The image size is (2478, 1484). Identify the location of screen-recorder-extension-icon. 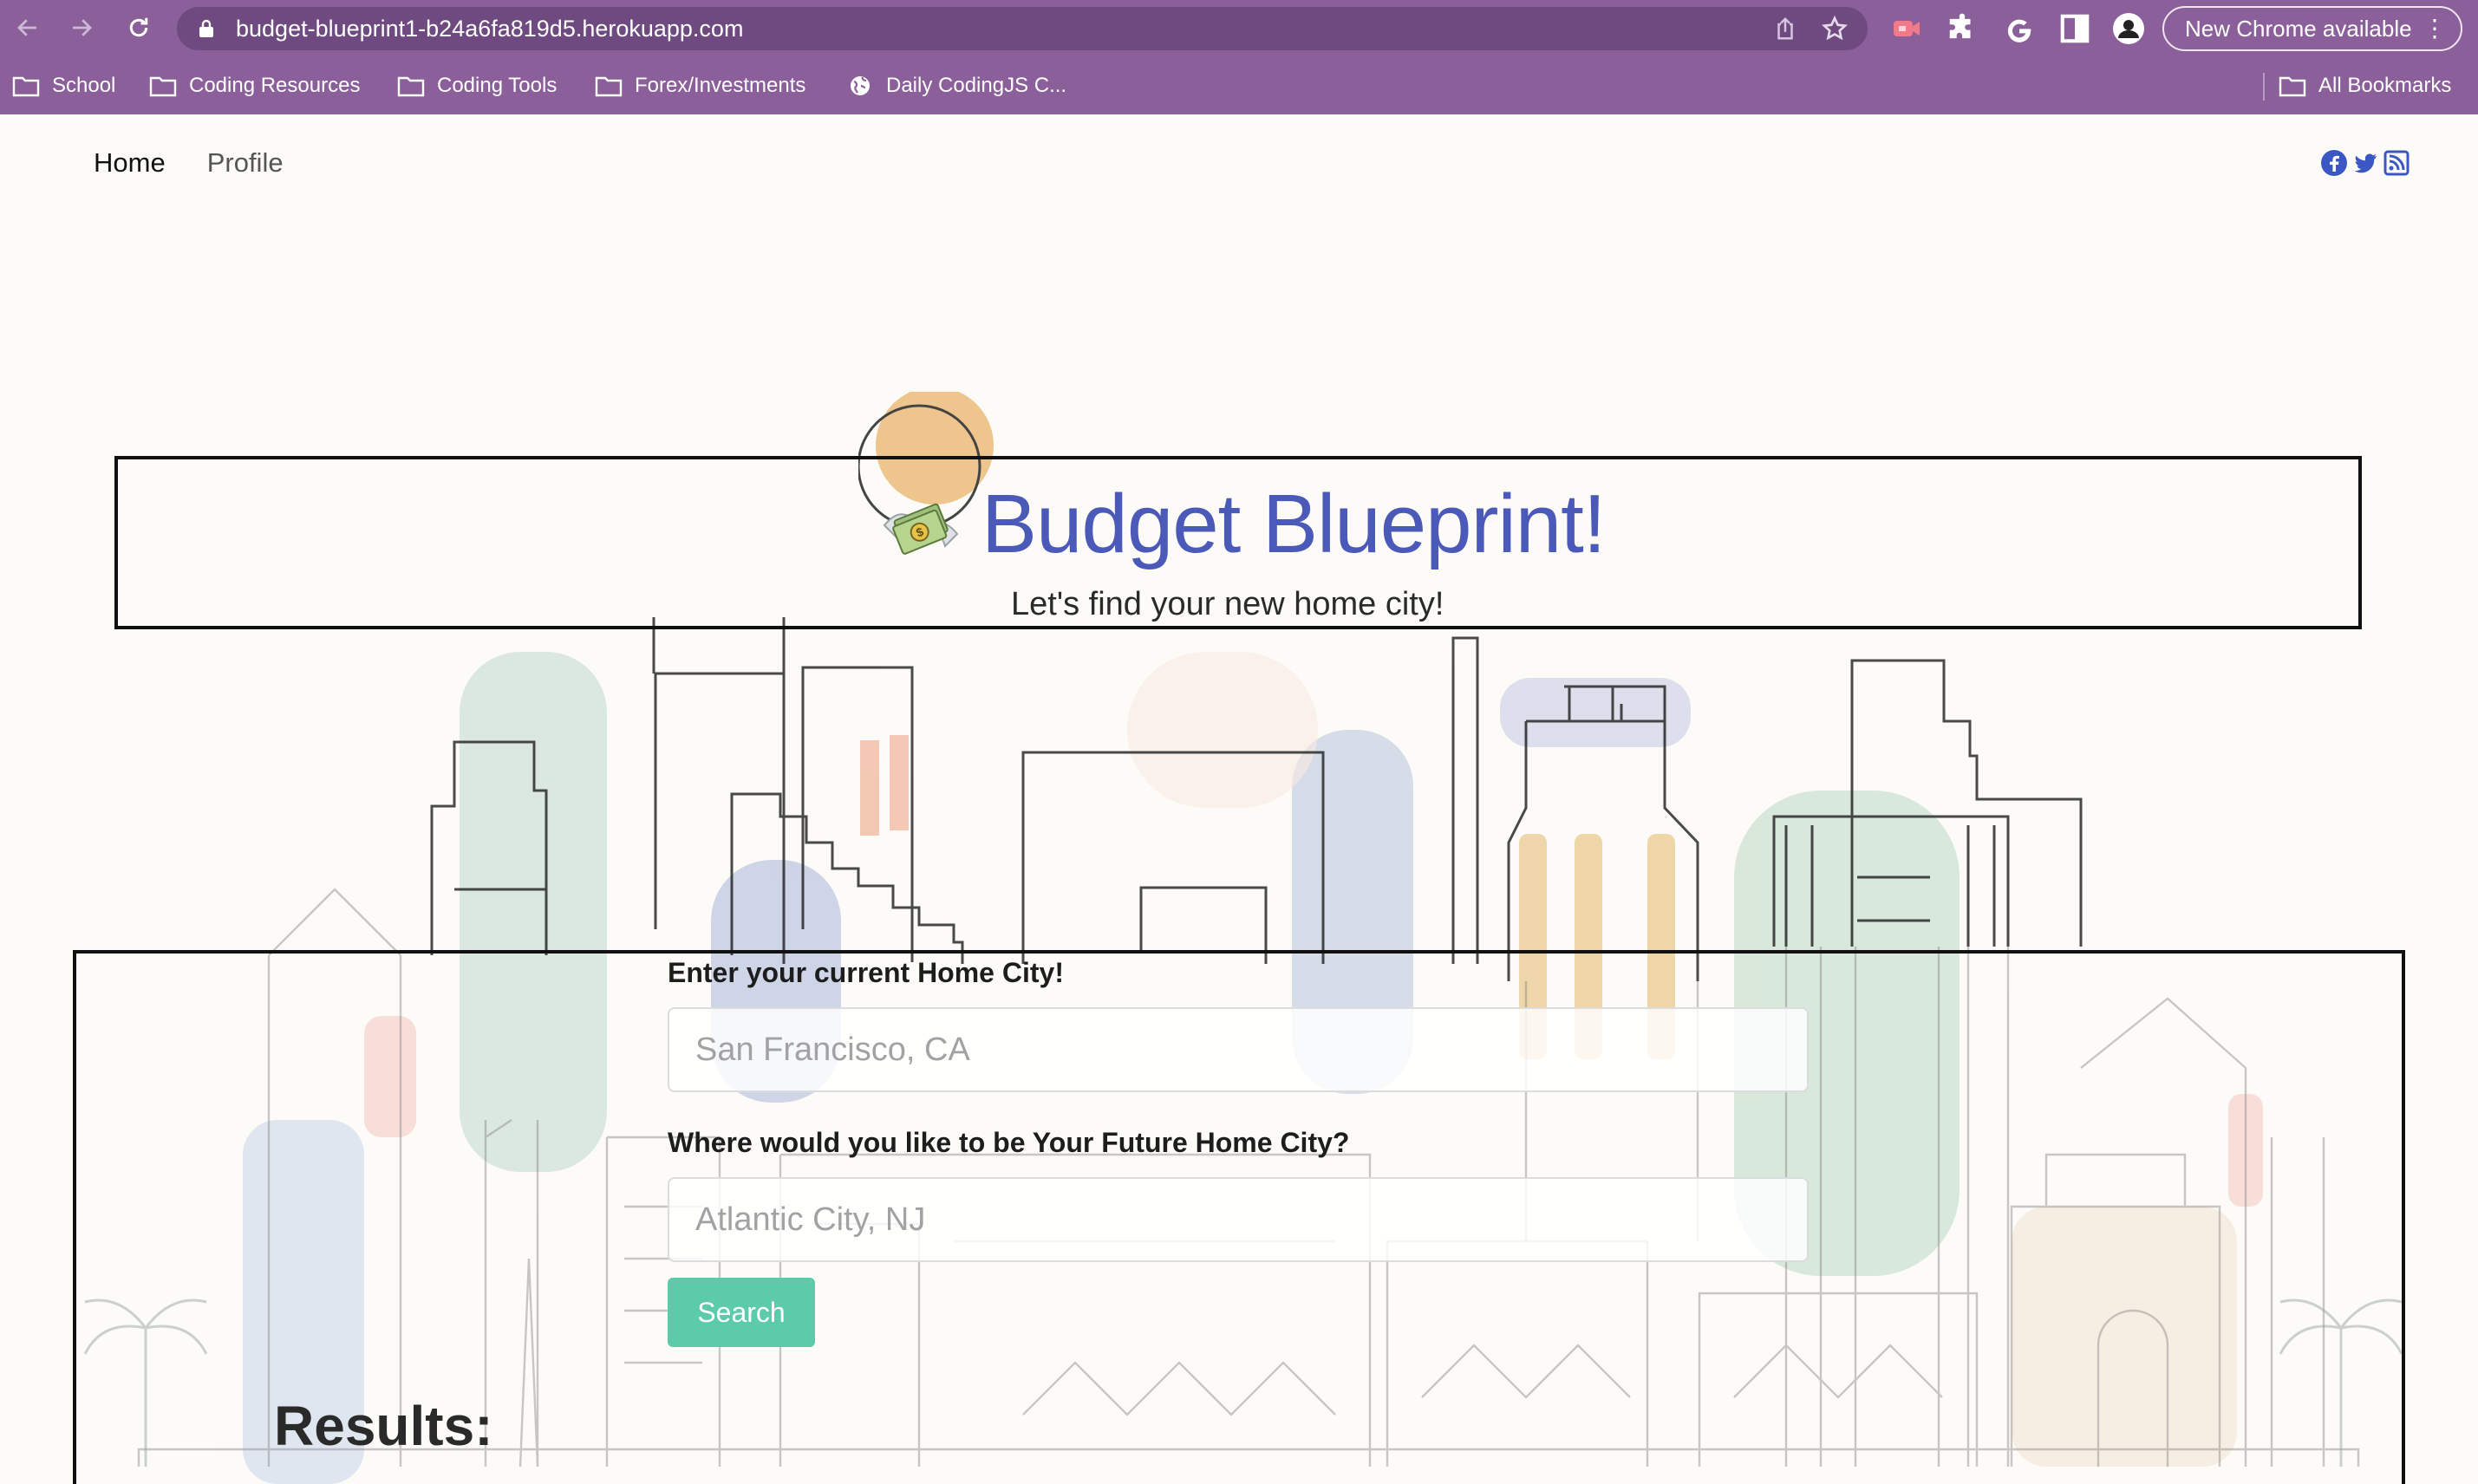
(1907, 28).